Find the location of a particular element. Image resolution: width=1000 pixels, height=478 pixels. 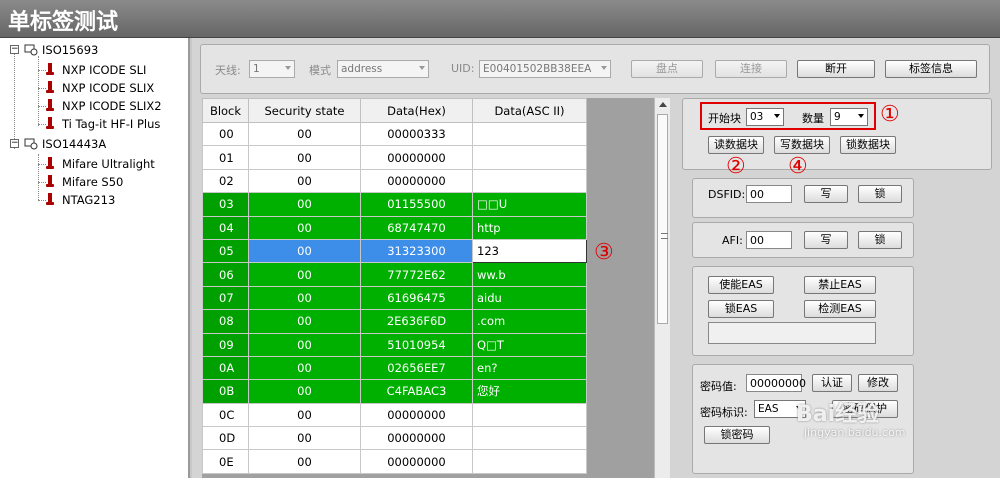

disable-eas-button: 禁止EAS is located at coordinates (840, 285).